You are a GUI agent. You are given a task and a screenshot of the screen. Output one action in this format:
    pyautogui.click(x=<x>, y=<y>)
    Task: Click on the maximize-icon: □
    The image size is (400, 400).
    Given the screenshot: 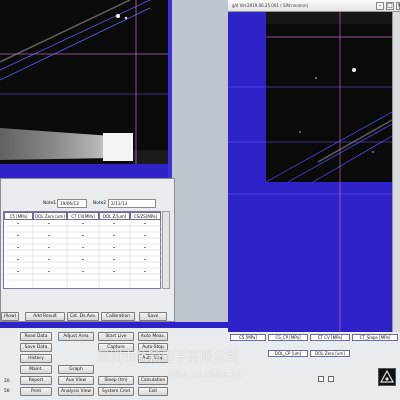 What is the action you would take?
    pyautogui.click(x=390, y=6)
    